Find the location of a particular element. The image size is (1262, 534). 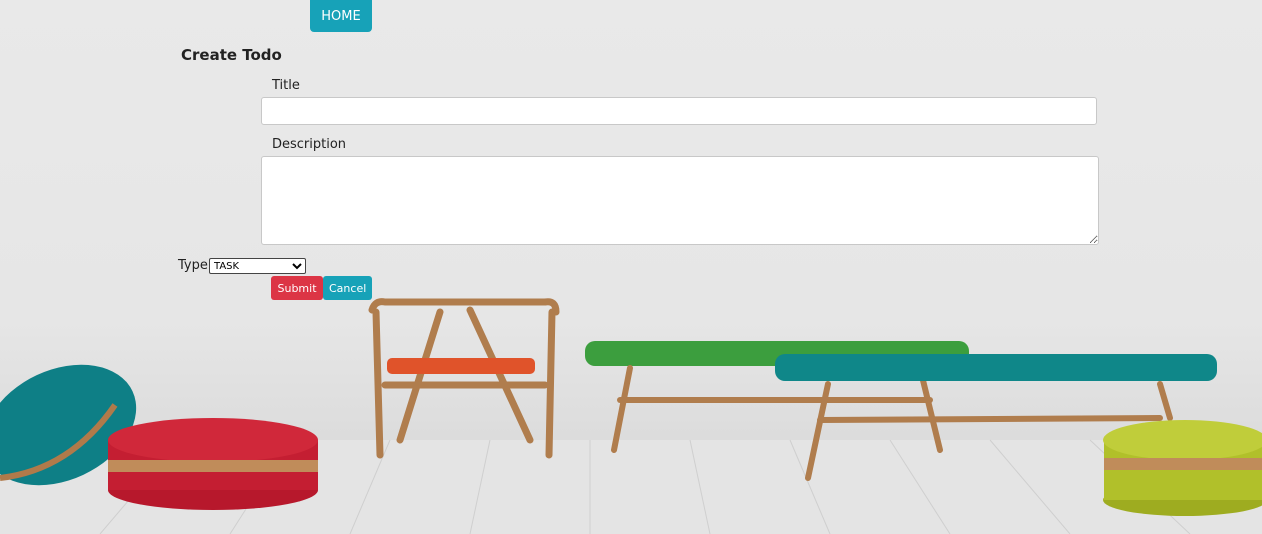

title-input is located at coordinates (679, 111).